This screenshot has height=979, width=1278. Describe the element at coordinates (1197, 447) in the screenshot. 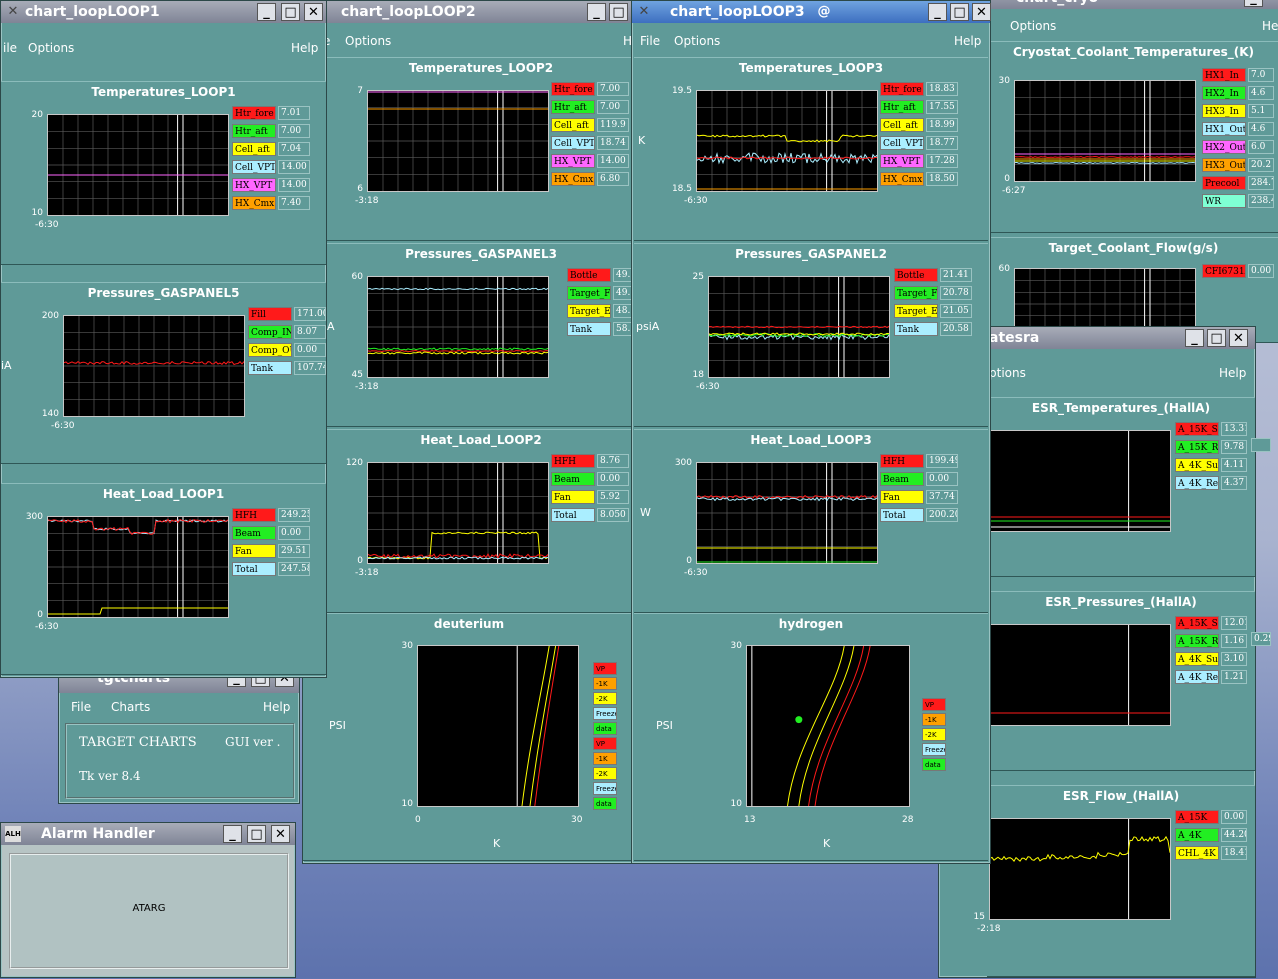

I see `et-legend-item: A_15K_R` at that location.